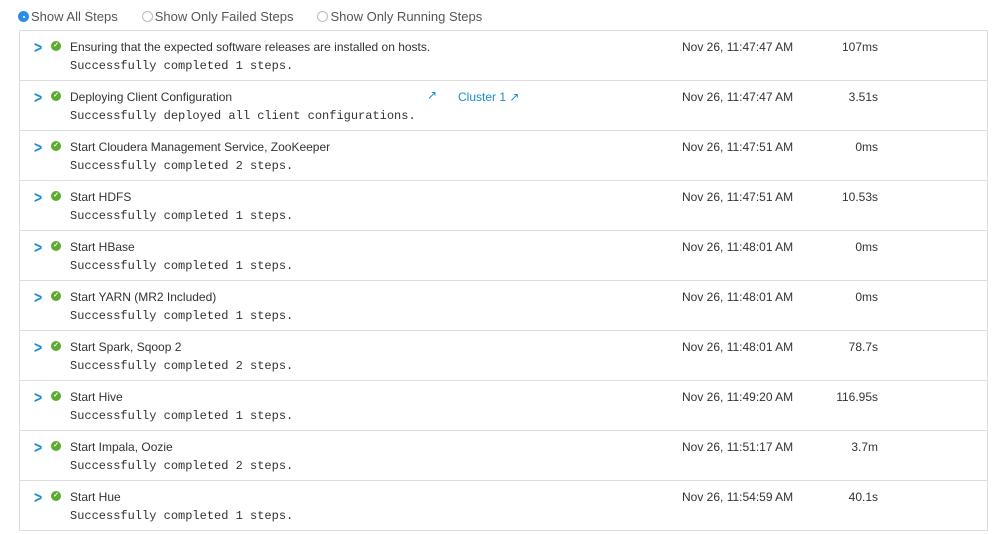  What do you see at coordinates (738, 397) in the screenshot?
I see `step-time: Nov 26, 11:49:20 AM` at bounding box center [738, 397].